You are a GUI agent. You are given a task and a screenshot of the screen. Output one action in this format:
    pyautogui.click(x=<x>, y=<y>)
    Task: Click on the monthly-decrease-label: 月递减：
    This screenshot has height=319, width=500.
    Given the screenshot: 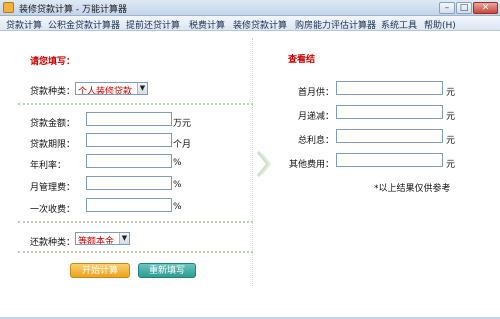 What is the action you would take?
    pyautogui.click(x=315, y=117)
    